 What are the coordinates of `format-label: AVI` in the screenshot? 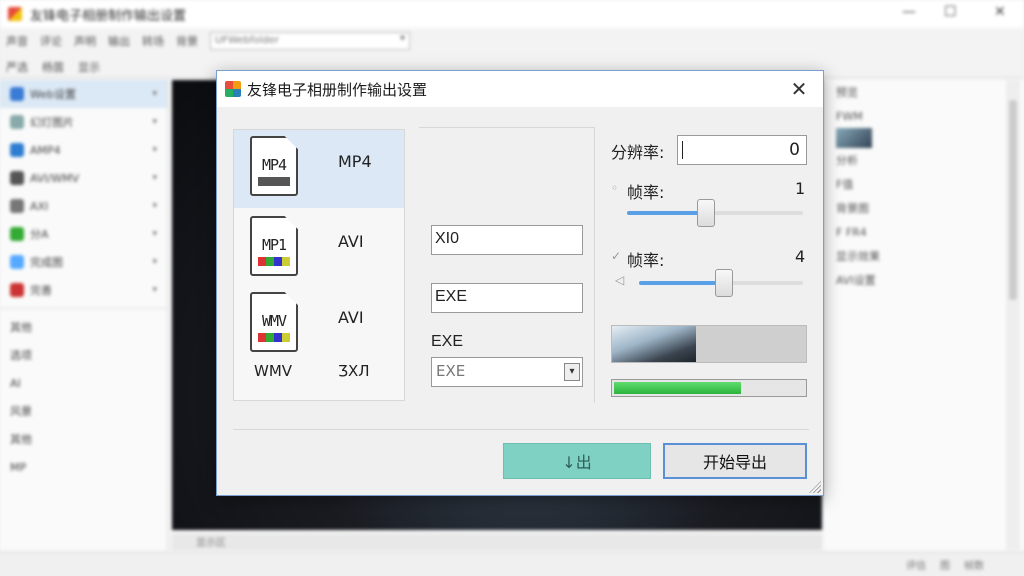 It's located at (351, 317).